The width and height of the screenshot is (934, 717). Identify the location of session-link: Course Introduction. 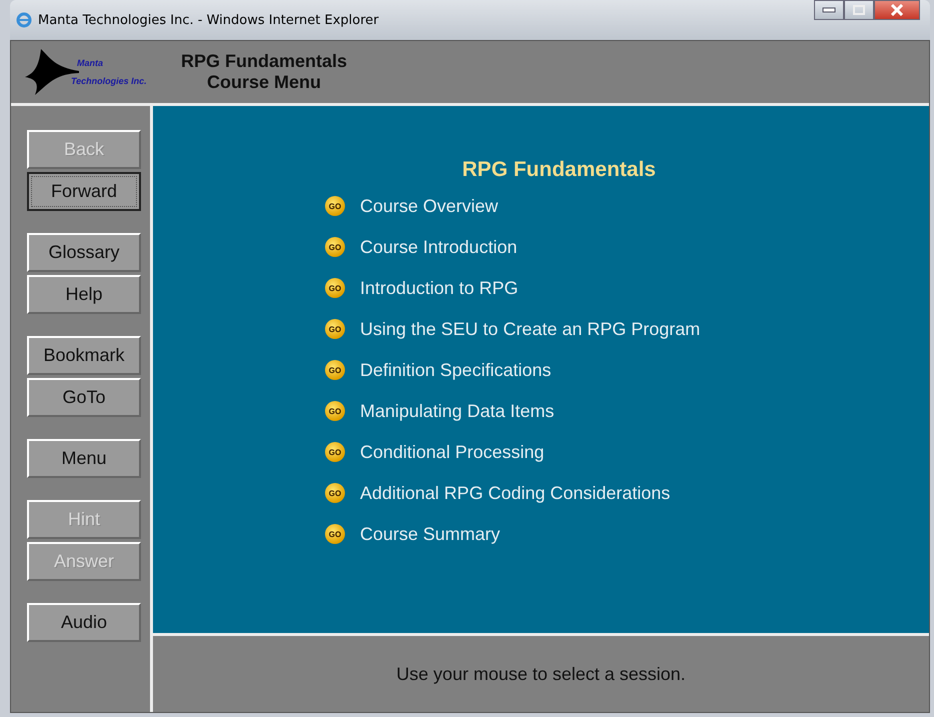
(439, 247).